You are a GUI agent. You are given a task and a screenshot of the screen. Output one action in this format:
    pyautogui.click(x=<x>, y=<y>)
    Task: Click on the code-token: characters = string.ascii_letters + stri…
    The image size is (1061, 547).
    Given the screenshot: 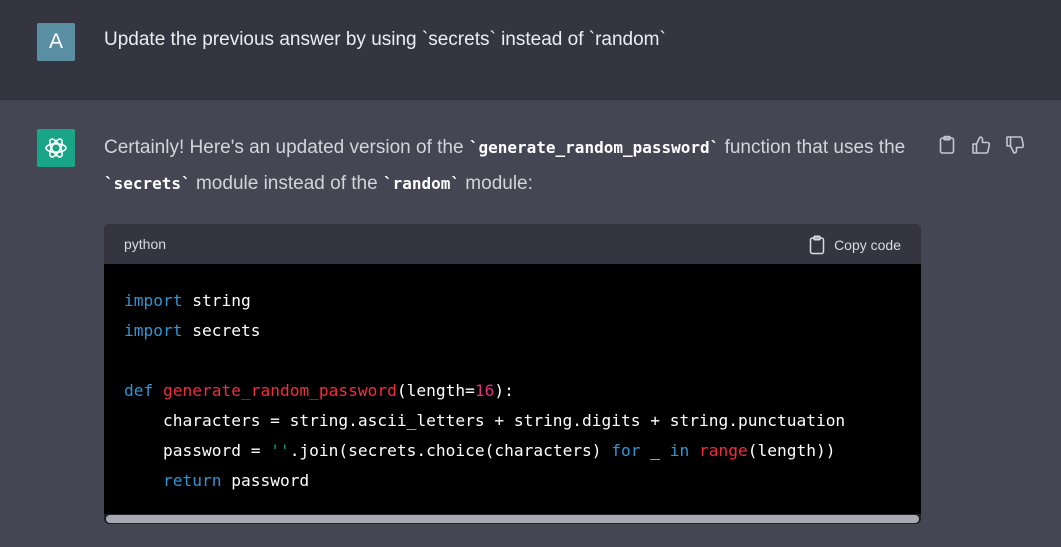 What is the action you would take?
    pyautogui.click(x=485, y=420)
    